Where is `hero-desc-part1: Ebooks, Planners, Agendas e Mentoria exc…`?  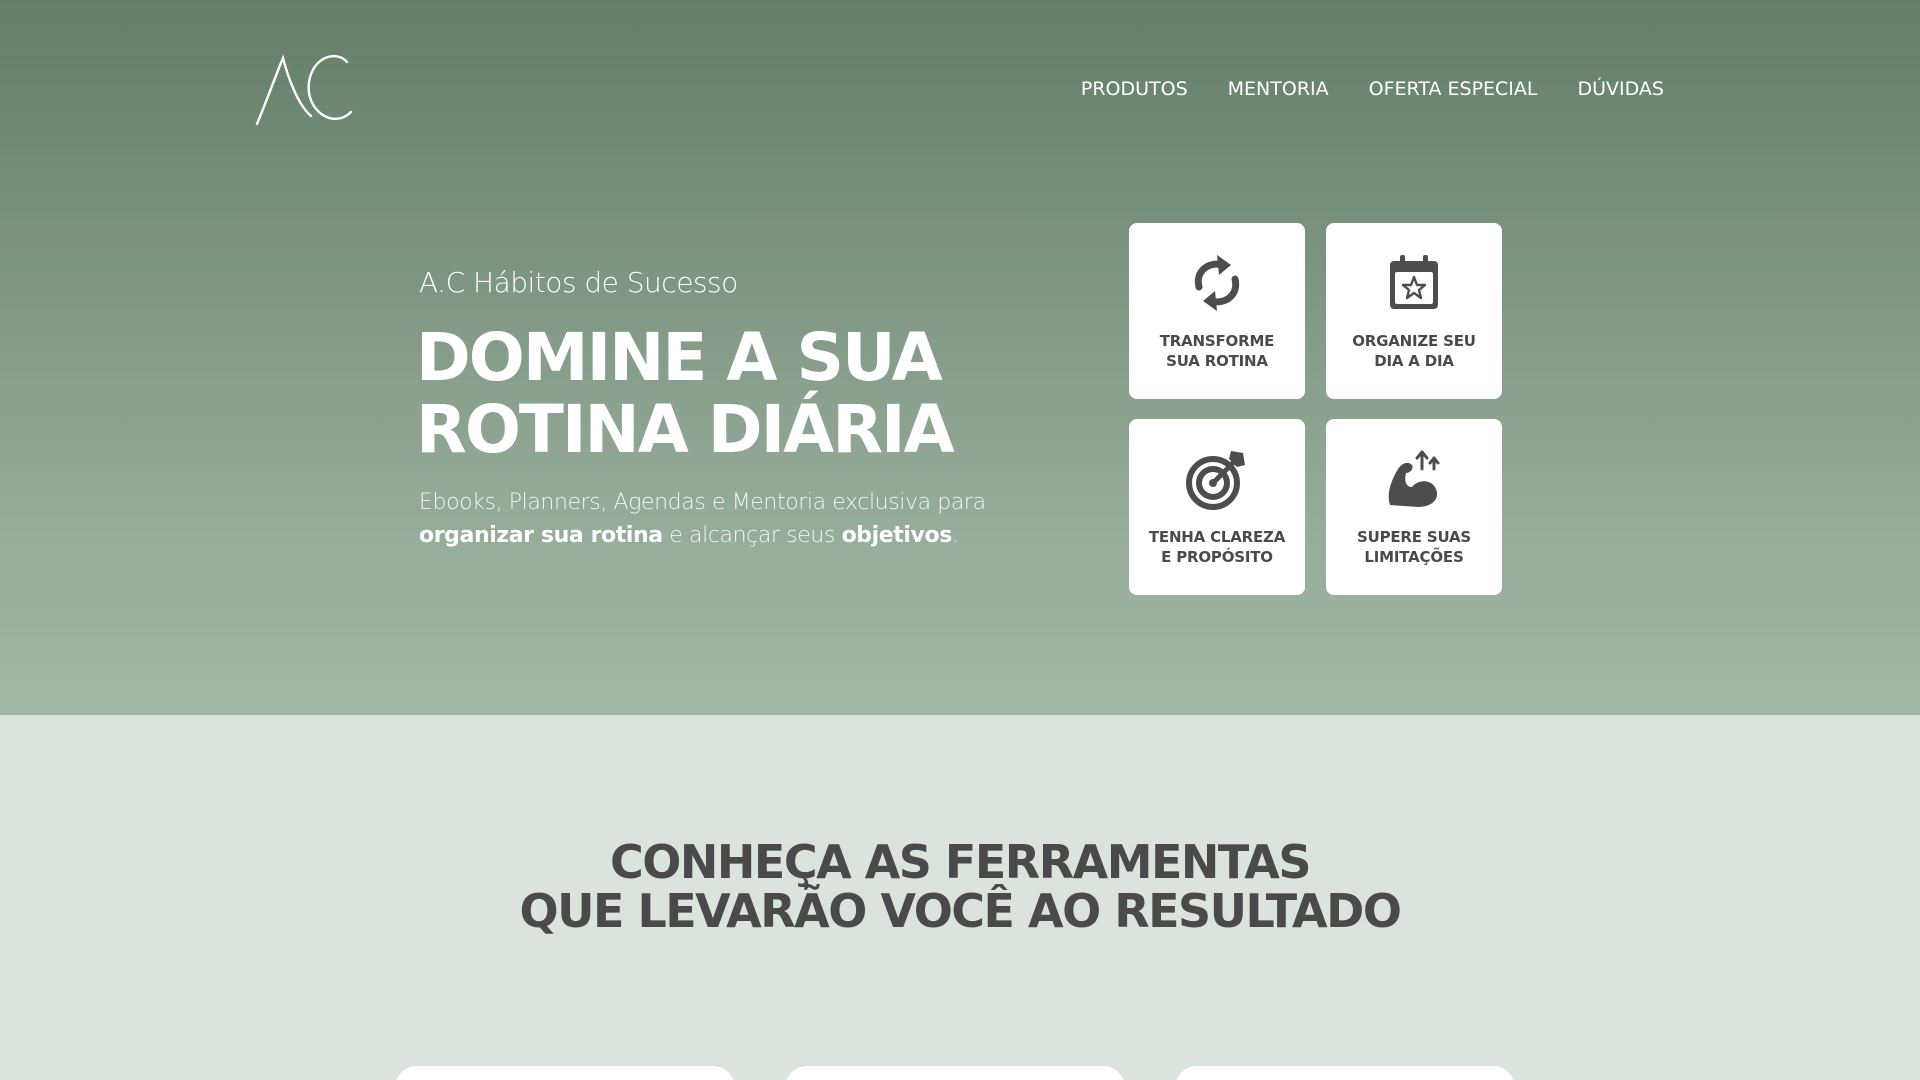
hero-desc-part1: Ebooks, Planners, Agendas e Mentoria exc… is located at coordinates (702, 502).